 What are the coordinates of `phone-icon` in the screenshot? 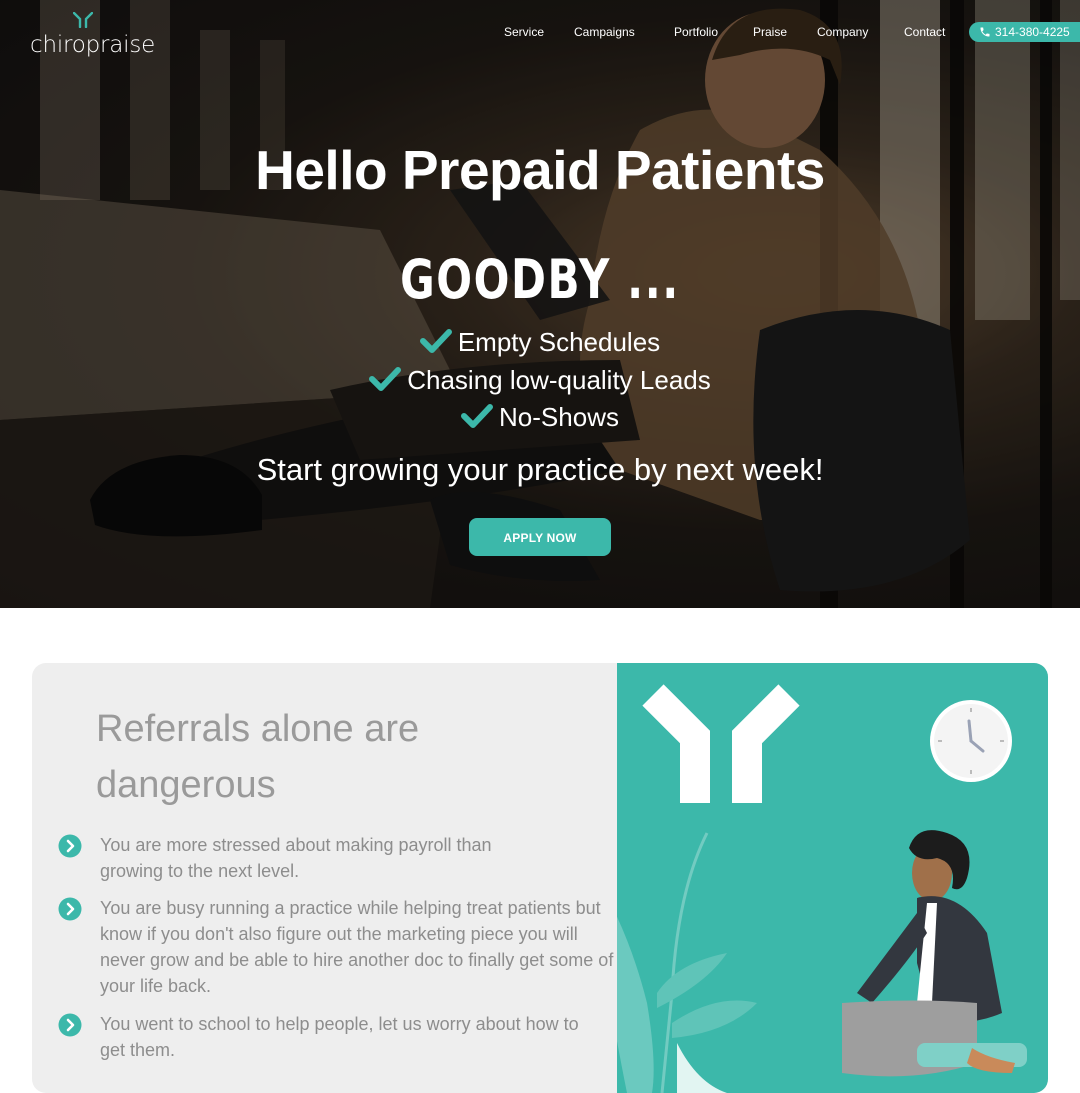 It's located at (985, 32).